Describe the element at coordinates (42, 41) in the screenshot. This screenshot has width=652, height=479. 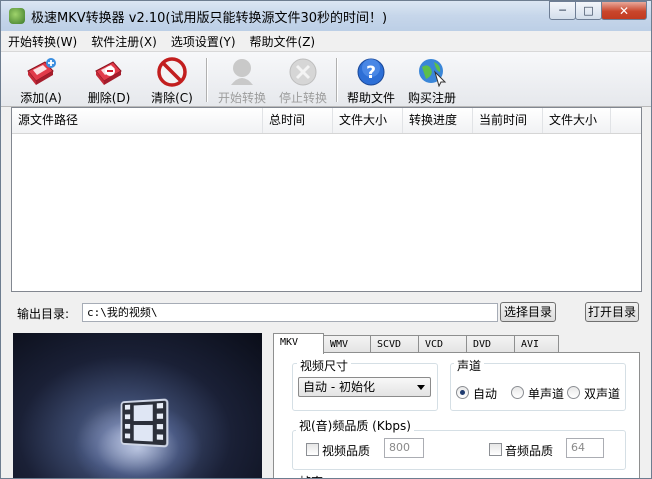
I see `menu-start-convert: 开始转换(W)` at that location.